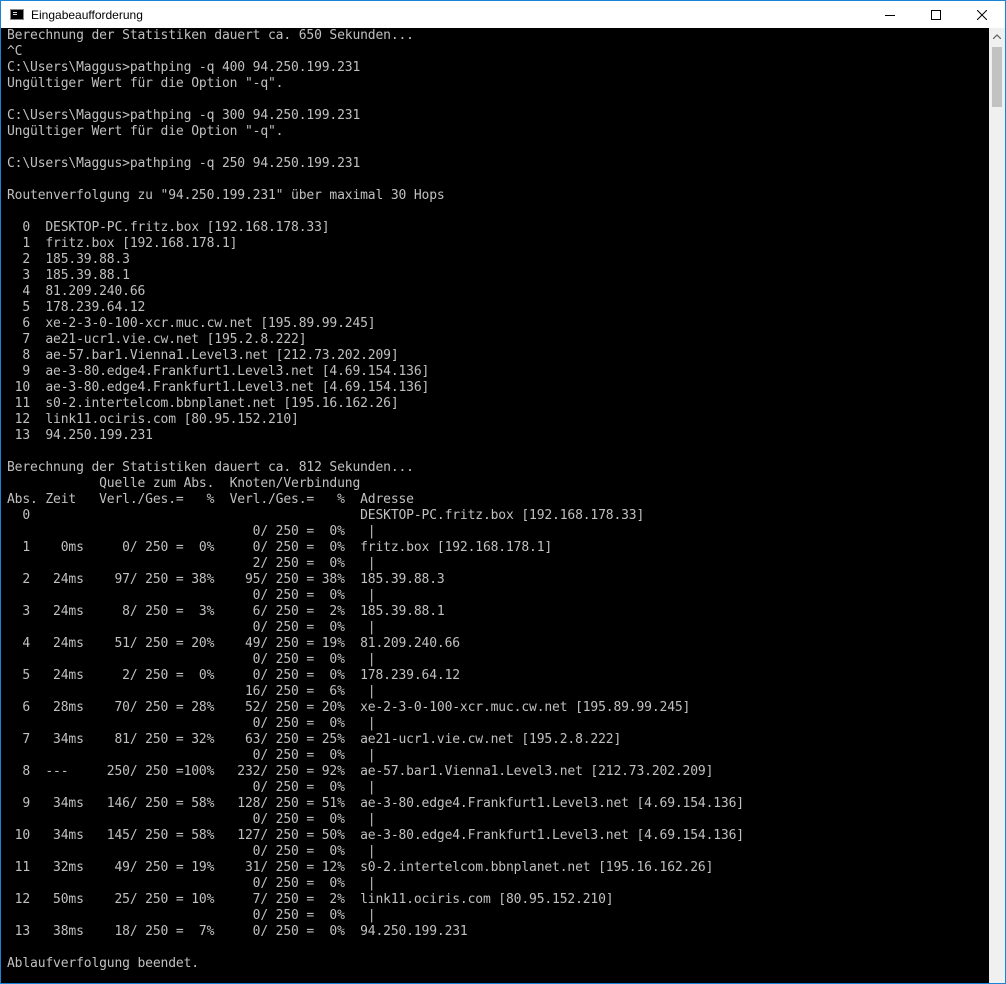 The height and width of the screenshot is (984, 1006). I want to click on minimize-icon, so click(890, 15).